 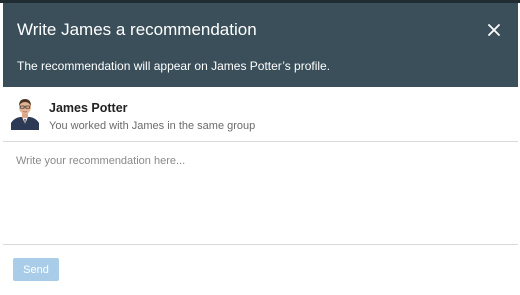 What do you see at coordinates (88, 108) in the screenshot?
I see `profile-name: James Potter` at bounding box center [88, 108].